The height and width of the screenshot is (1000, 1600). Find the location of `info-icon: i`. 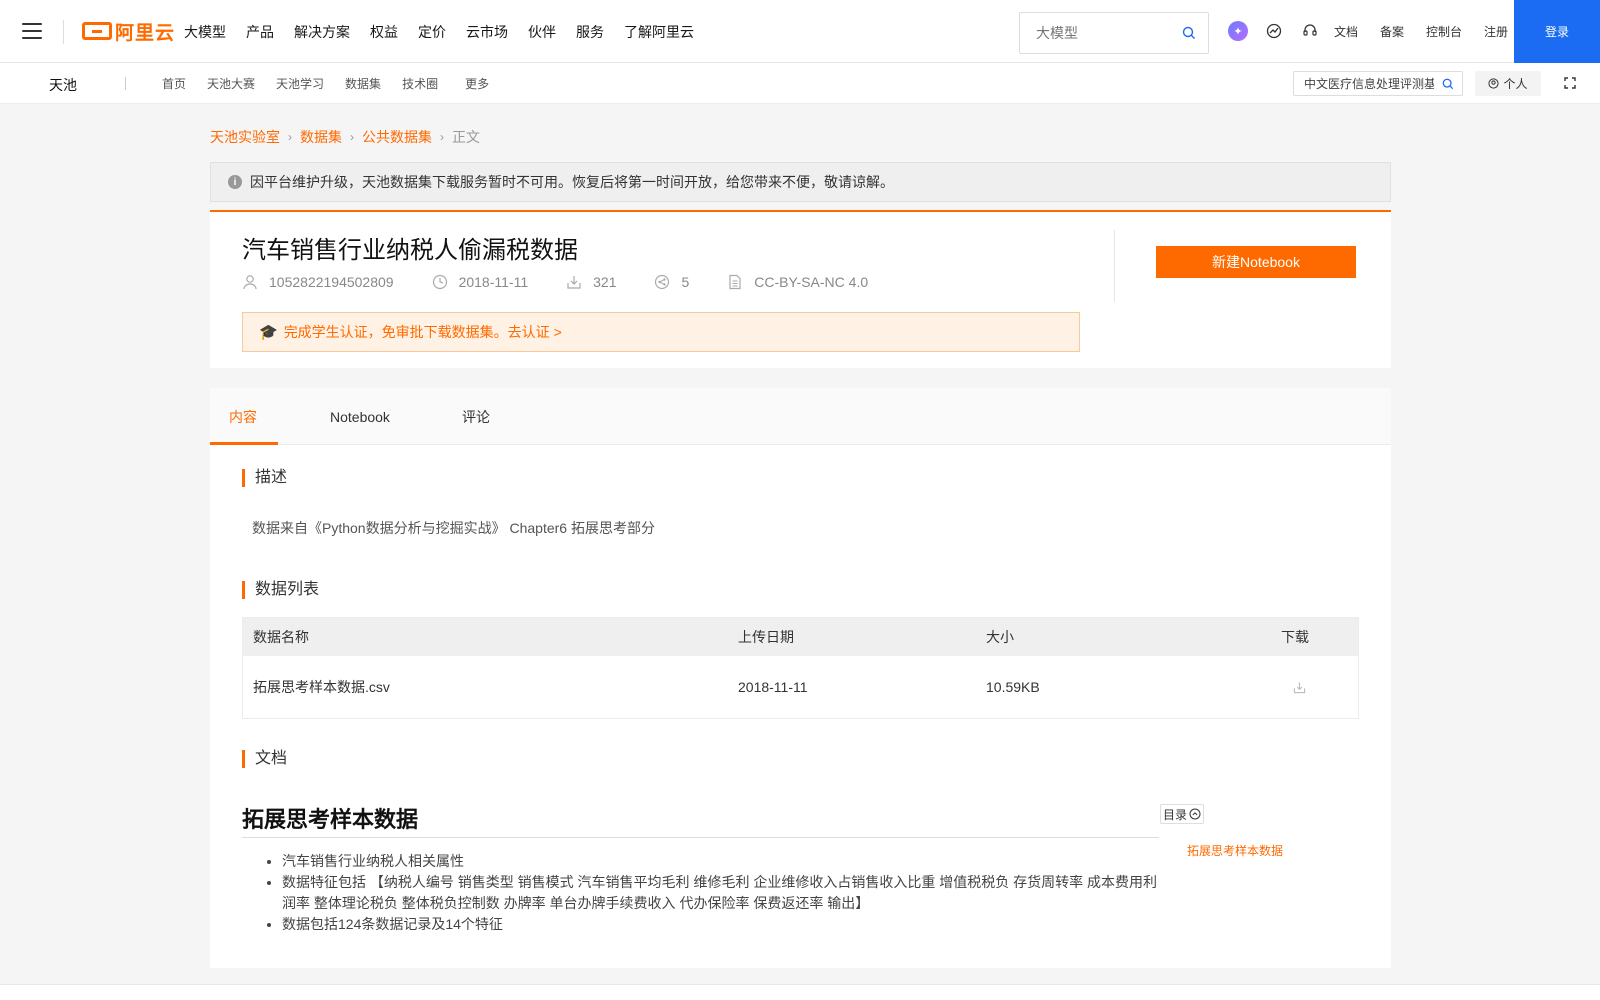

info-icon: i is located at coordinates (235, 182).